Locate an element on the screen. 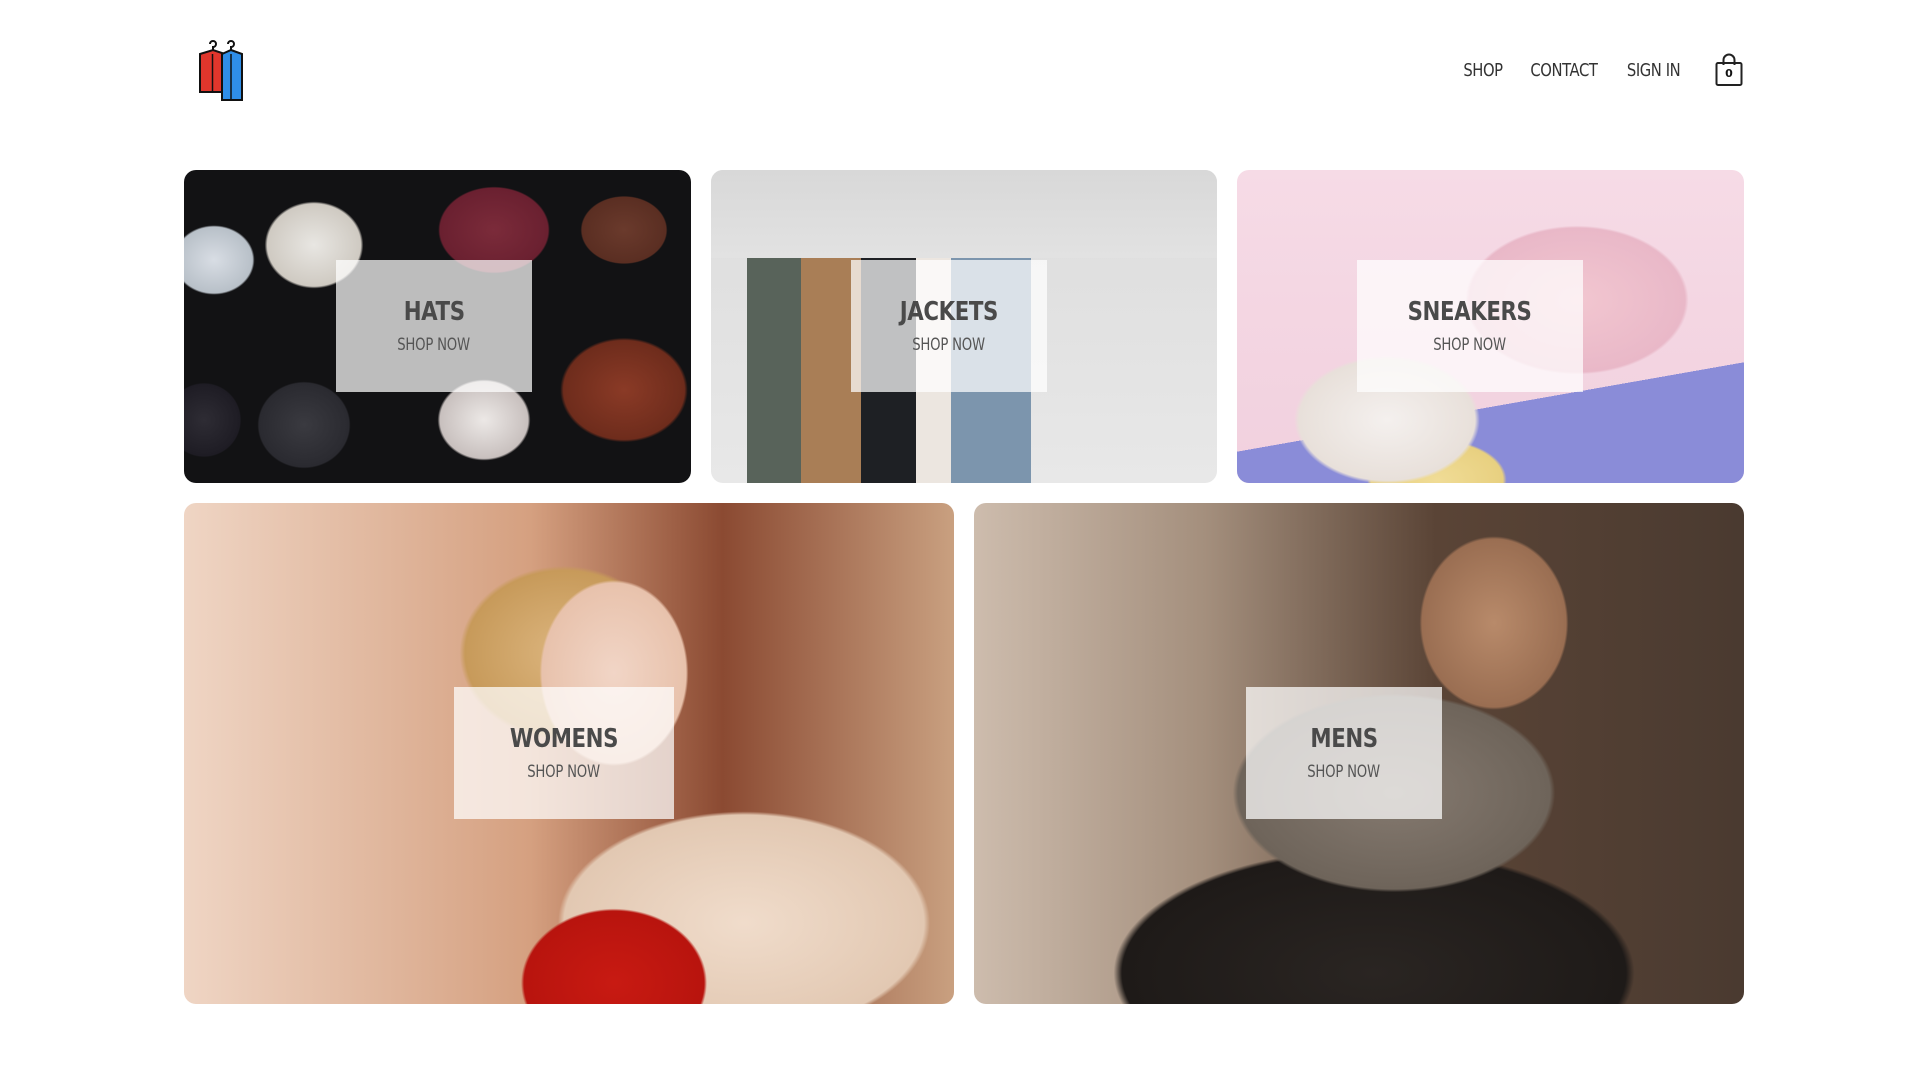 The width and height of the screenshot is (1920, 1068). nav-contact-link: CONTACT is located at coordinates (1564, 70).